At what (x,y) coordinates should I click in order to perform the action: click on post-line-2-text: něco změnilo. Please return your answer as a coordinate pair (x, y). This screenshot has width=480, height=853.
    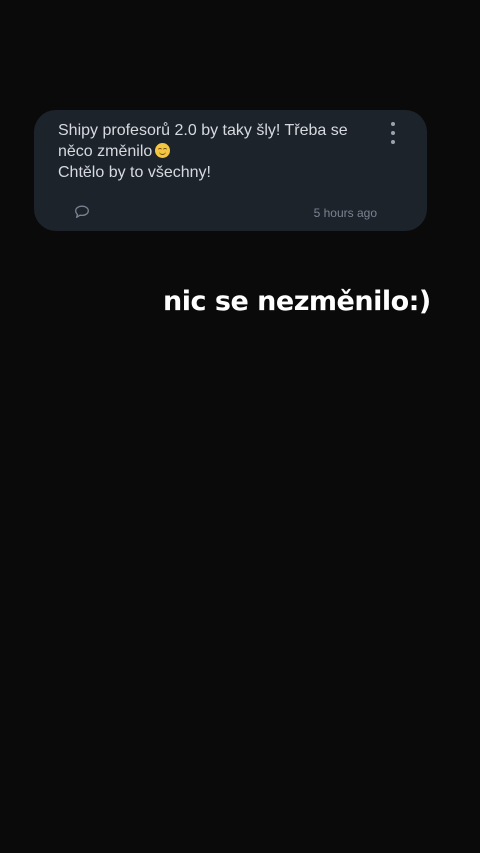
    Looking at the image, I should click on (105, 151).